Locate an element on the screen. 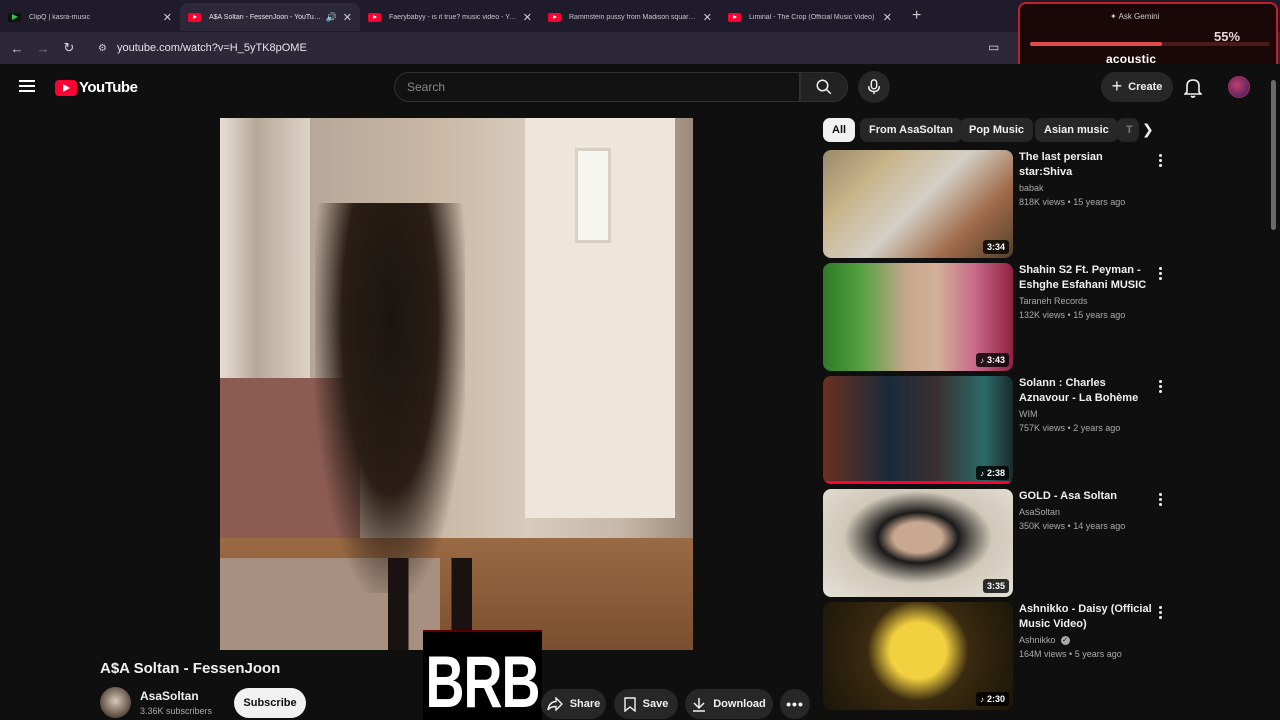 This screenshot has width=1280, height=720. rec-channel-name: WIM is located at coordinates (1028, 414).